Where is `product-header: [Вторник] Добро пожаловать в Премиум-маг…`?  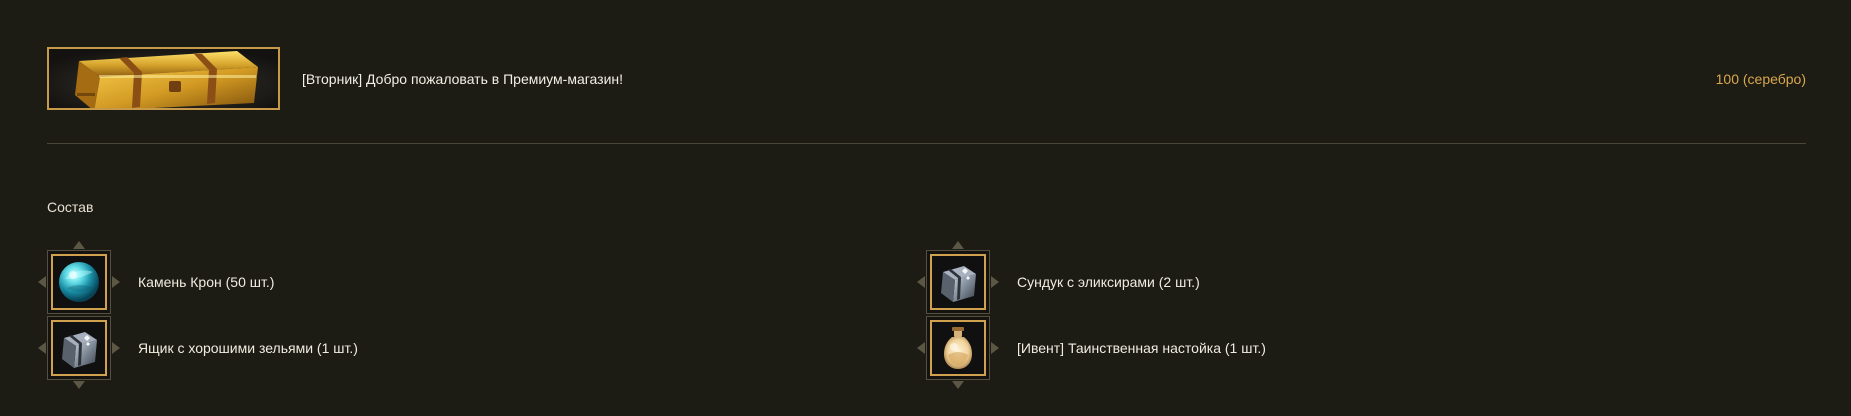 product-header: [Вторник] Добро пожаловать в Премиум-маг… is located at coordinates (926, 79).